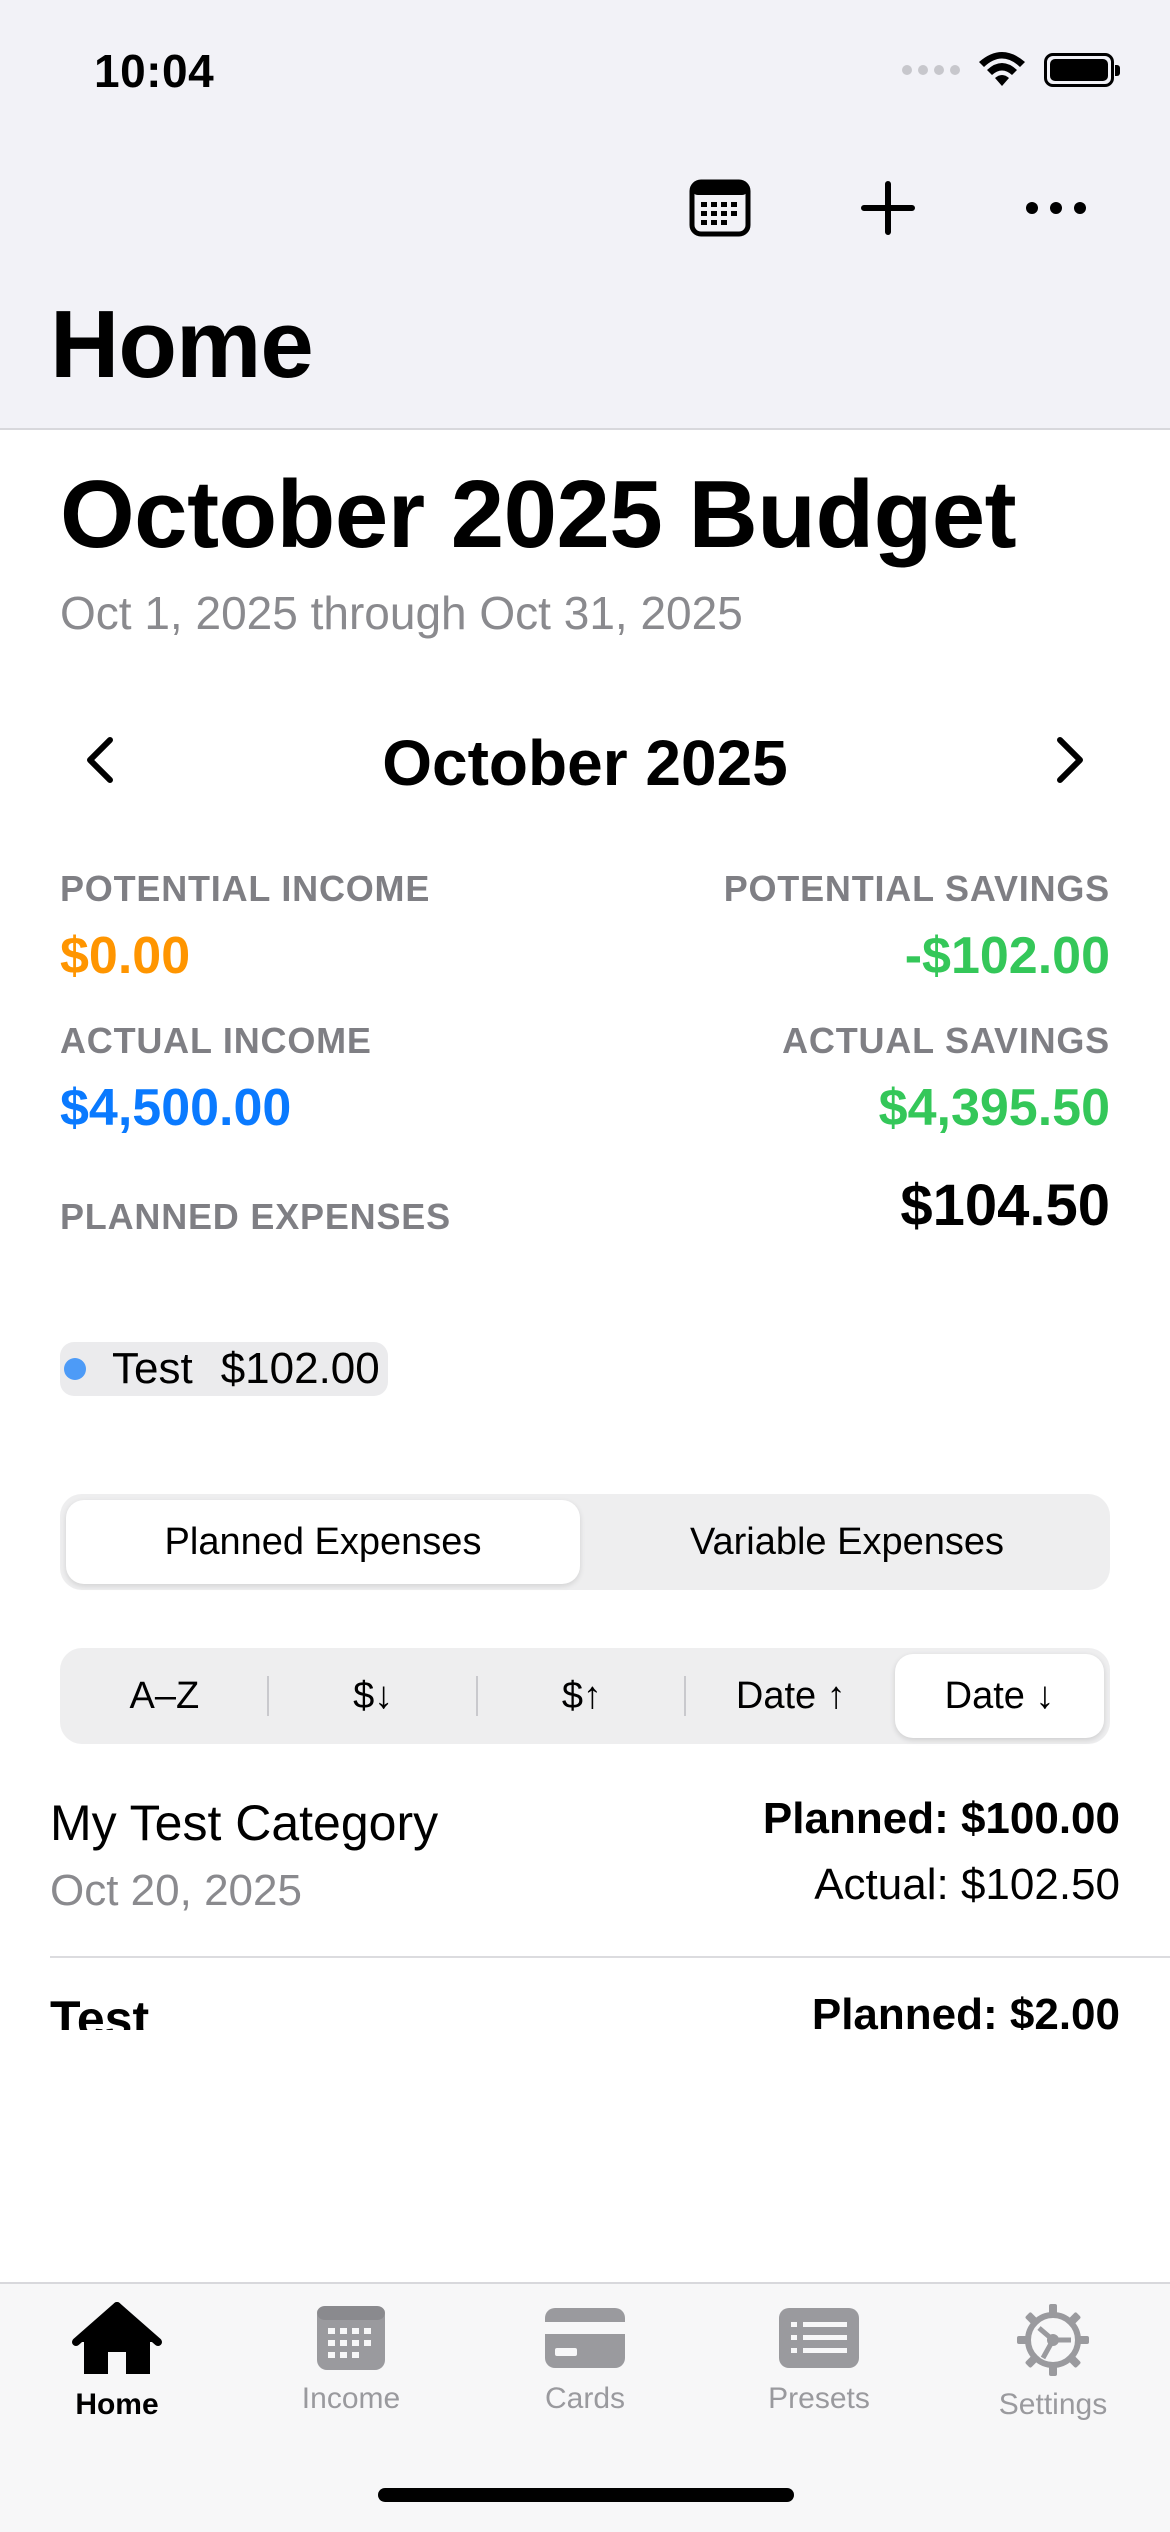 This screenshot has height=2532, width=1170. What do you see at coordinates (994, 1108) in the screenshot?
I see `actual-savings-value: $4,395.50` at bounding box center [994, 1108].